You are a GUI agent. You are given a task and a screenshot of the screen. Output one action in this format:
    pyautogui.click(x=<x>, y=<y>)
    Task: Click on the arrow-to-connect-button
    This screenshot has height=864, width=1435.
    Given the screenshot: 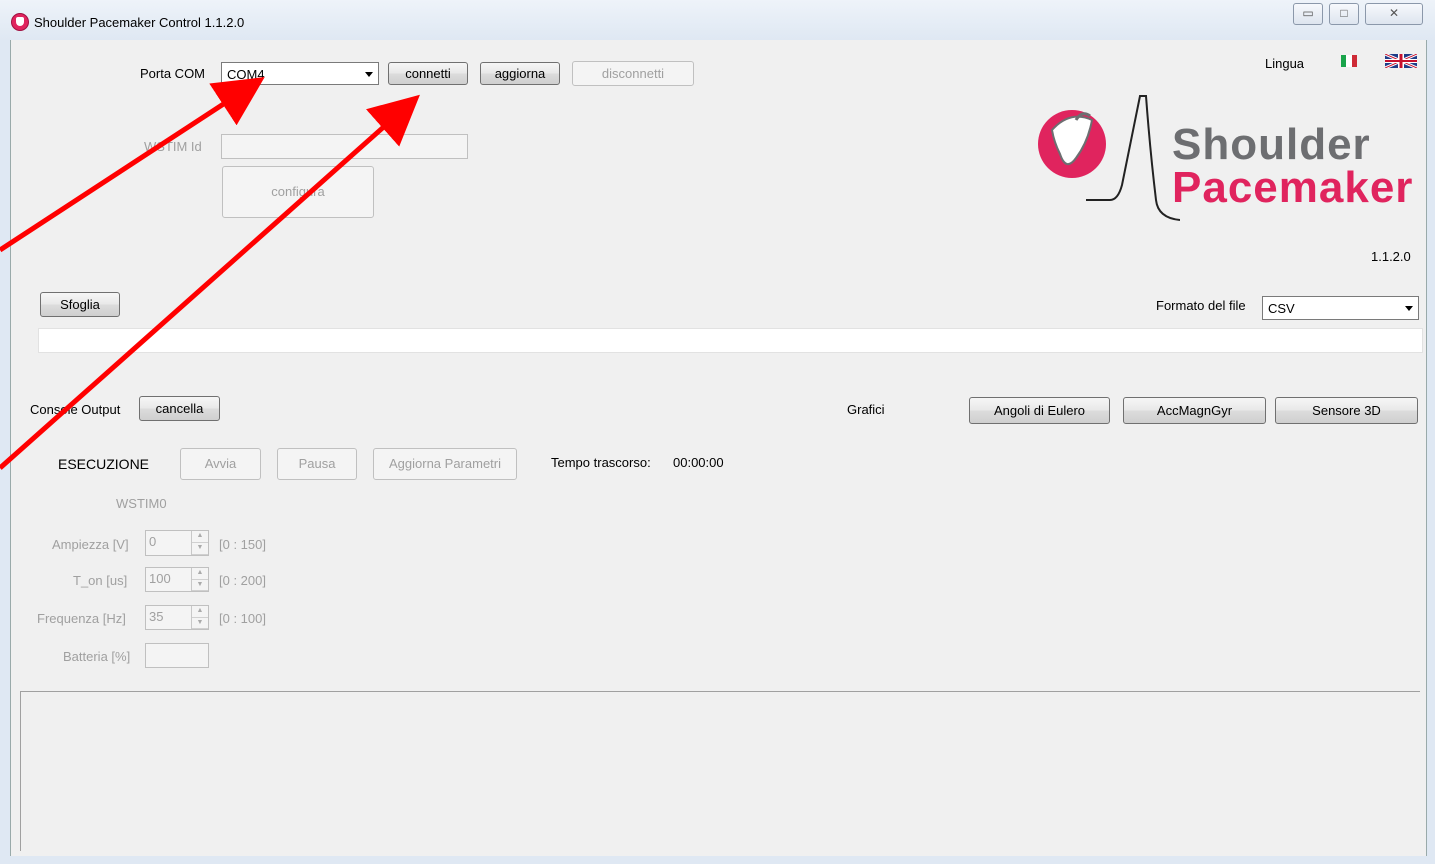 What is the action you would take?
    pyautogui.click(x=210, y=282)
    